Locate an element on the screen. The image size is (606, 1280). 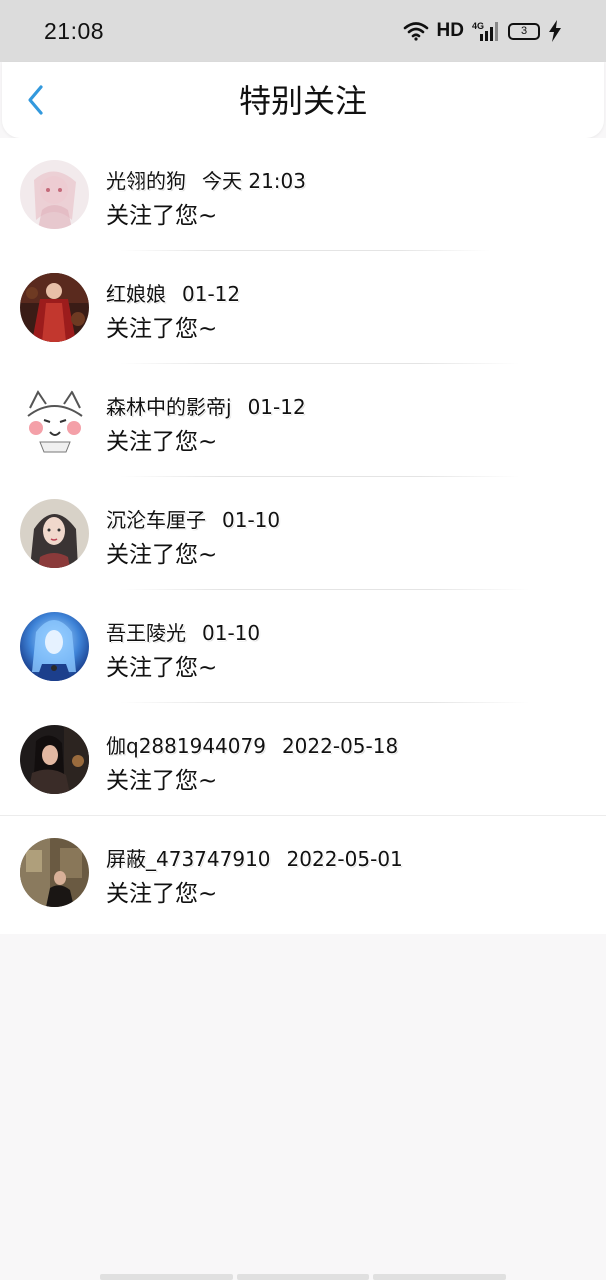
header: 特别关注 is located at coordinates (303, 100).